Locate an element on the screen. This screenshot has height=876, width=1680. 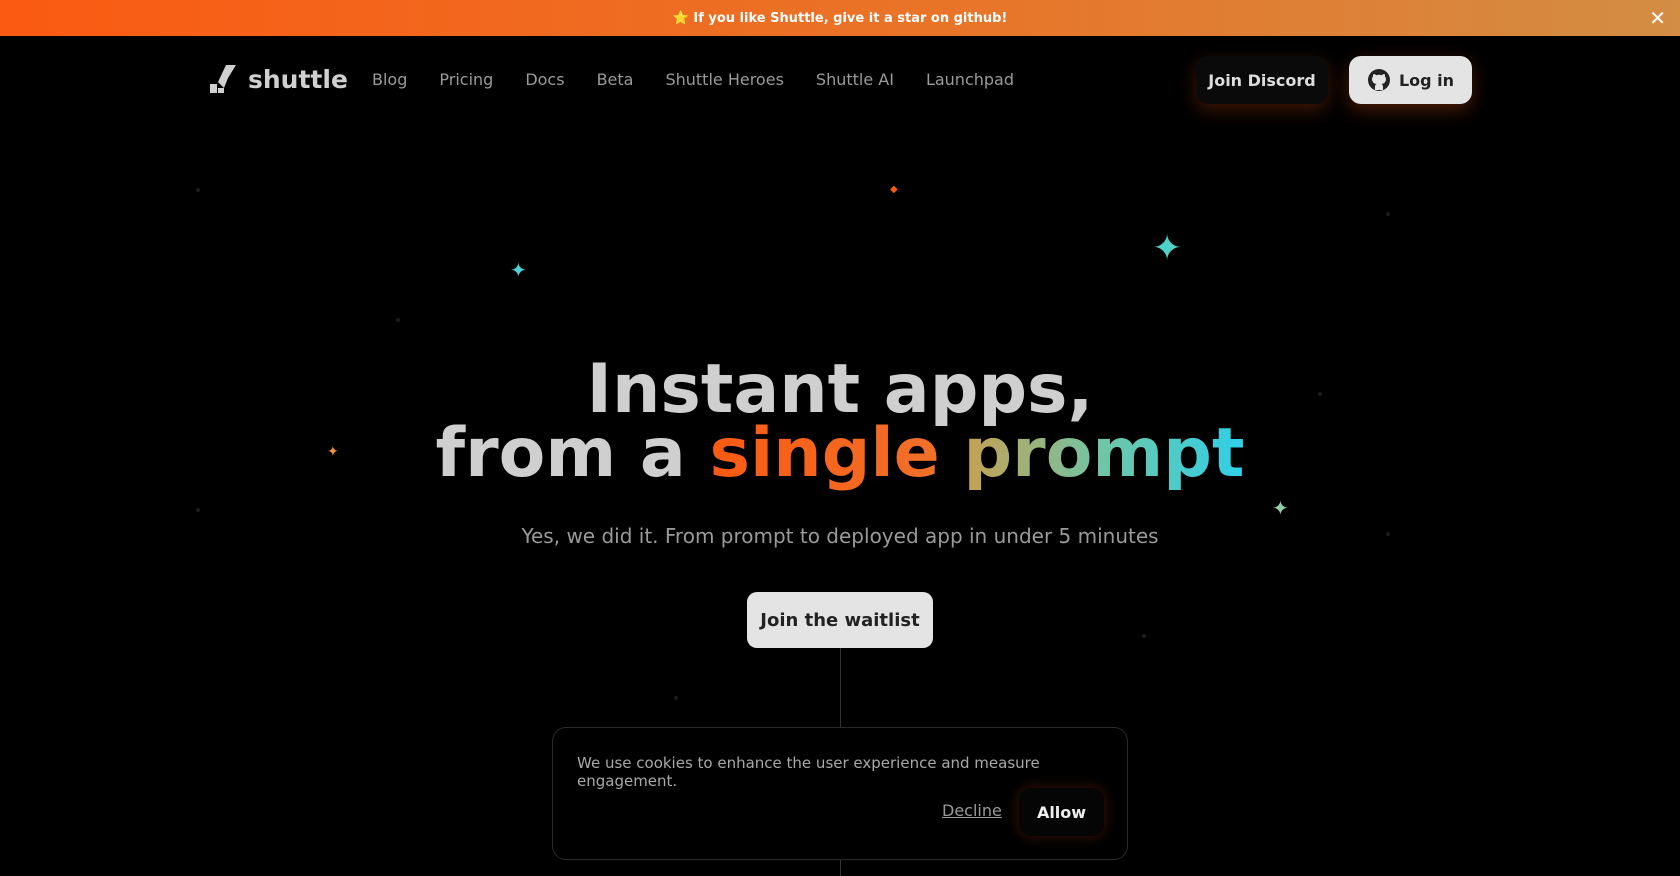
logo: shuttle is located at coordinates (278, 79).